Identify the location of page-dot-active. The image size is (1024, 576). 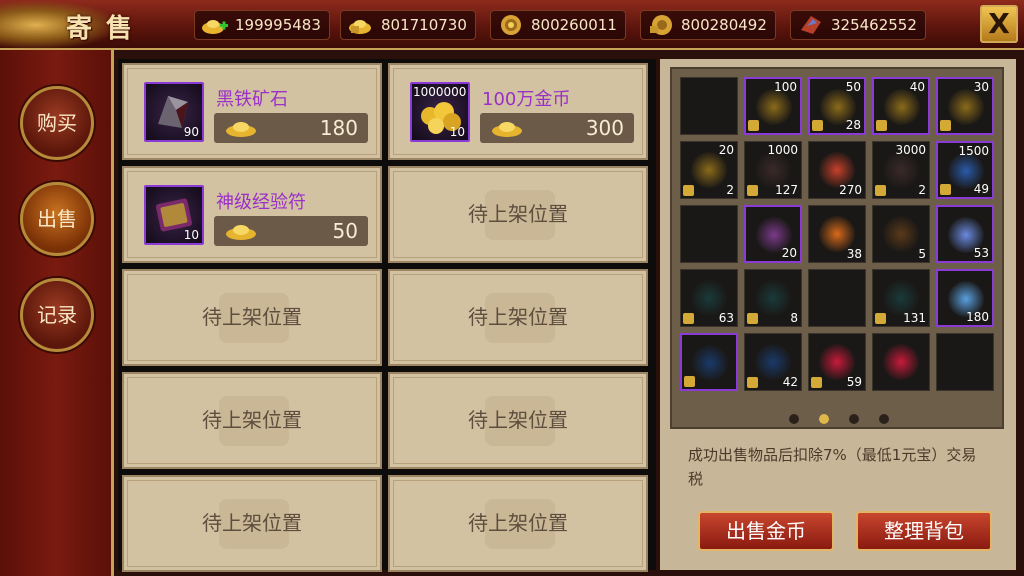
(824, 419).